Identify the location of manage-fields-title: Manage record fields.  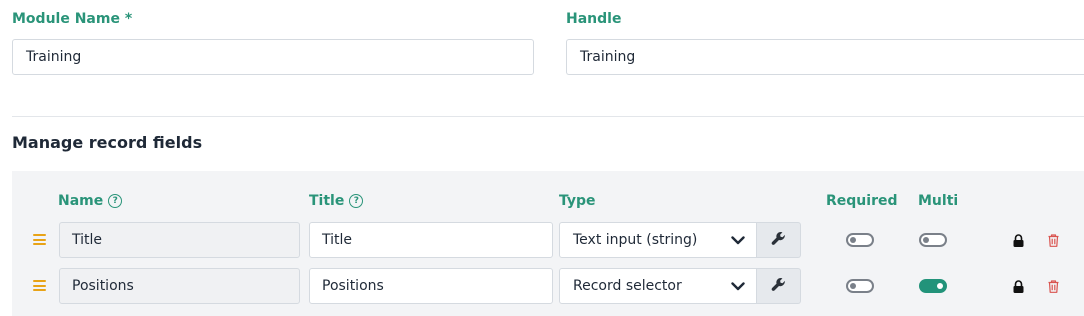
(107, 142).